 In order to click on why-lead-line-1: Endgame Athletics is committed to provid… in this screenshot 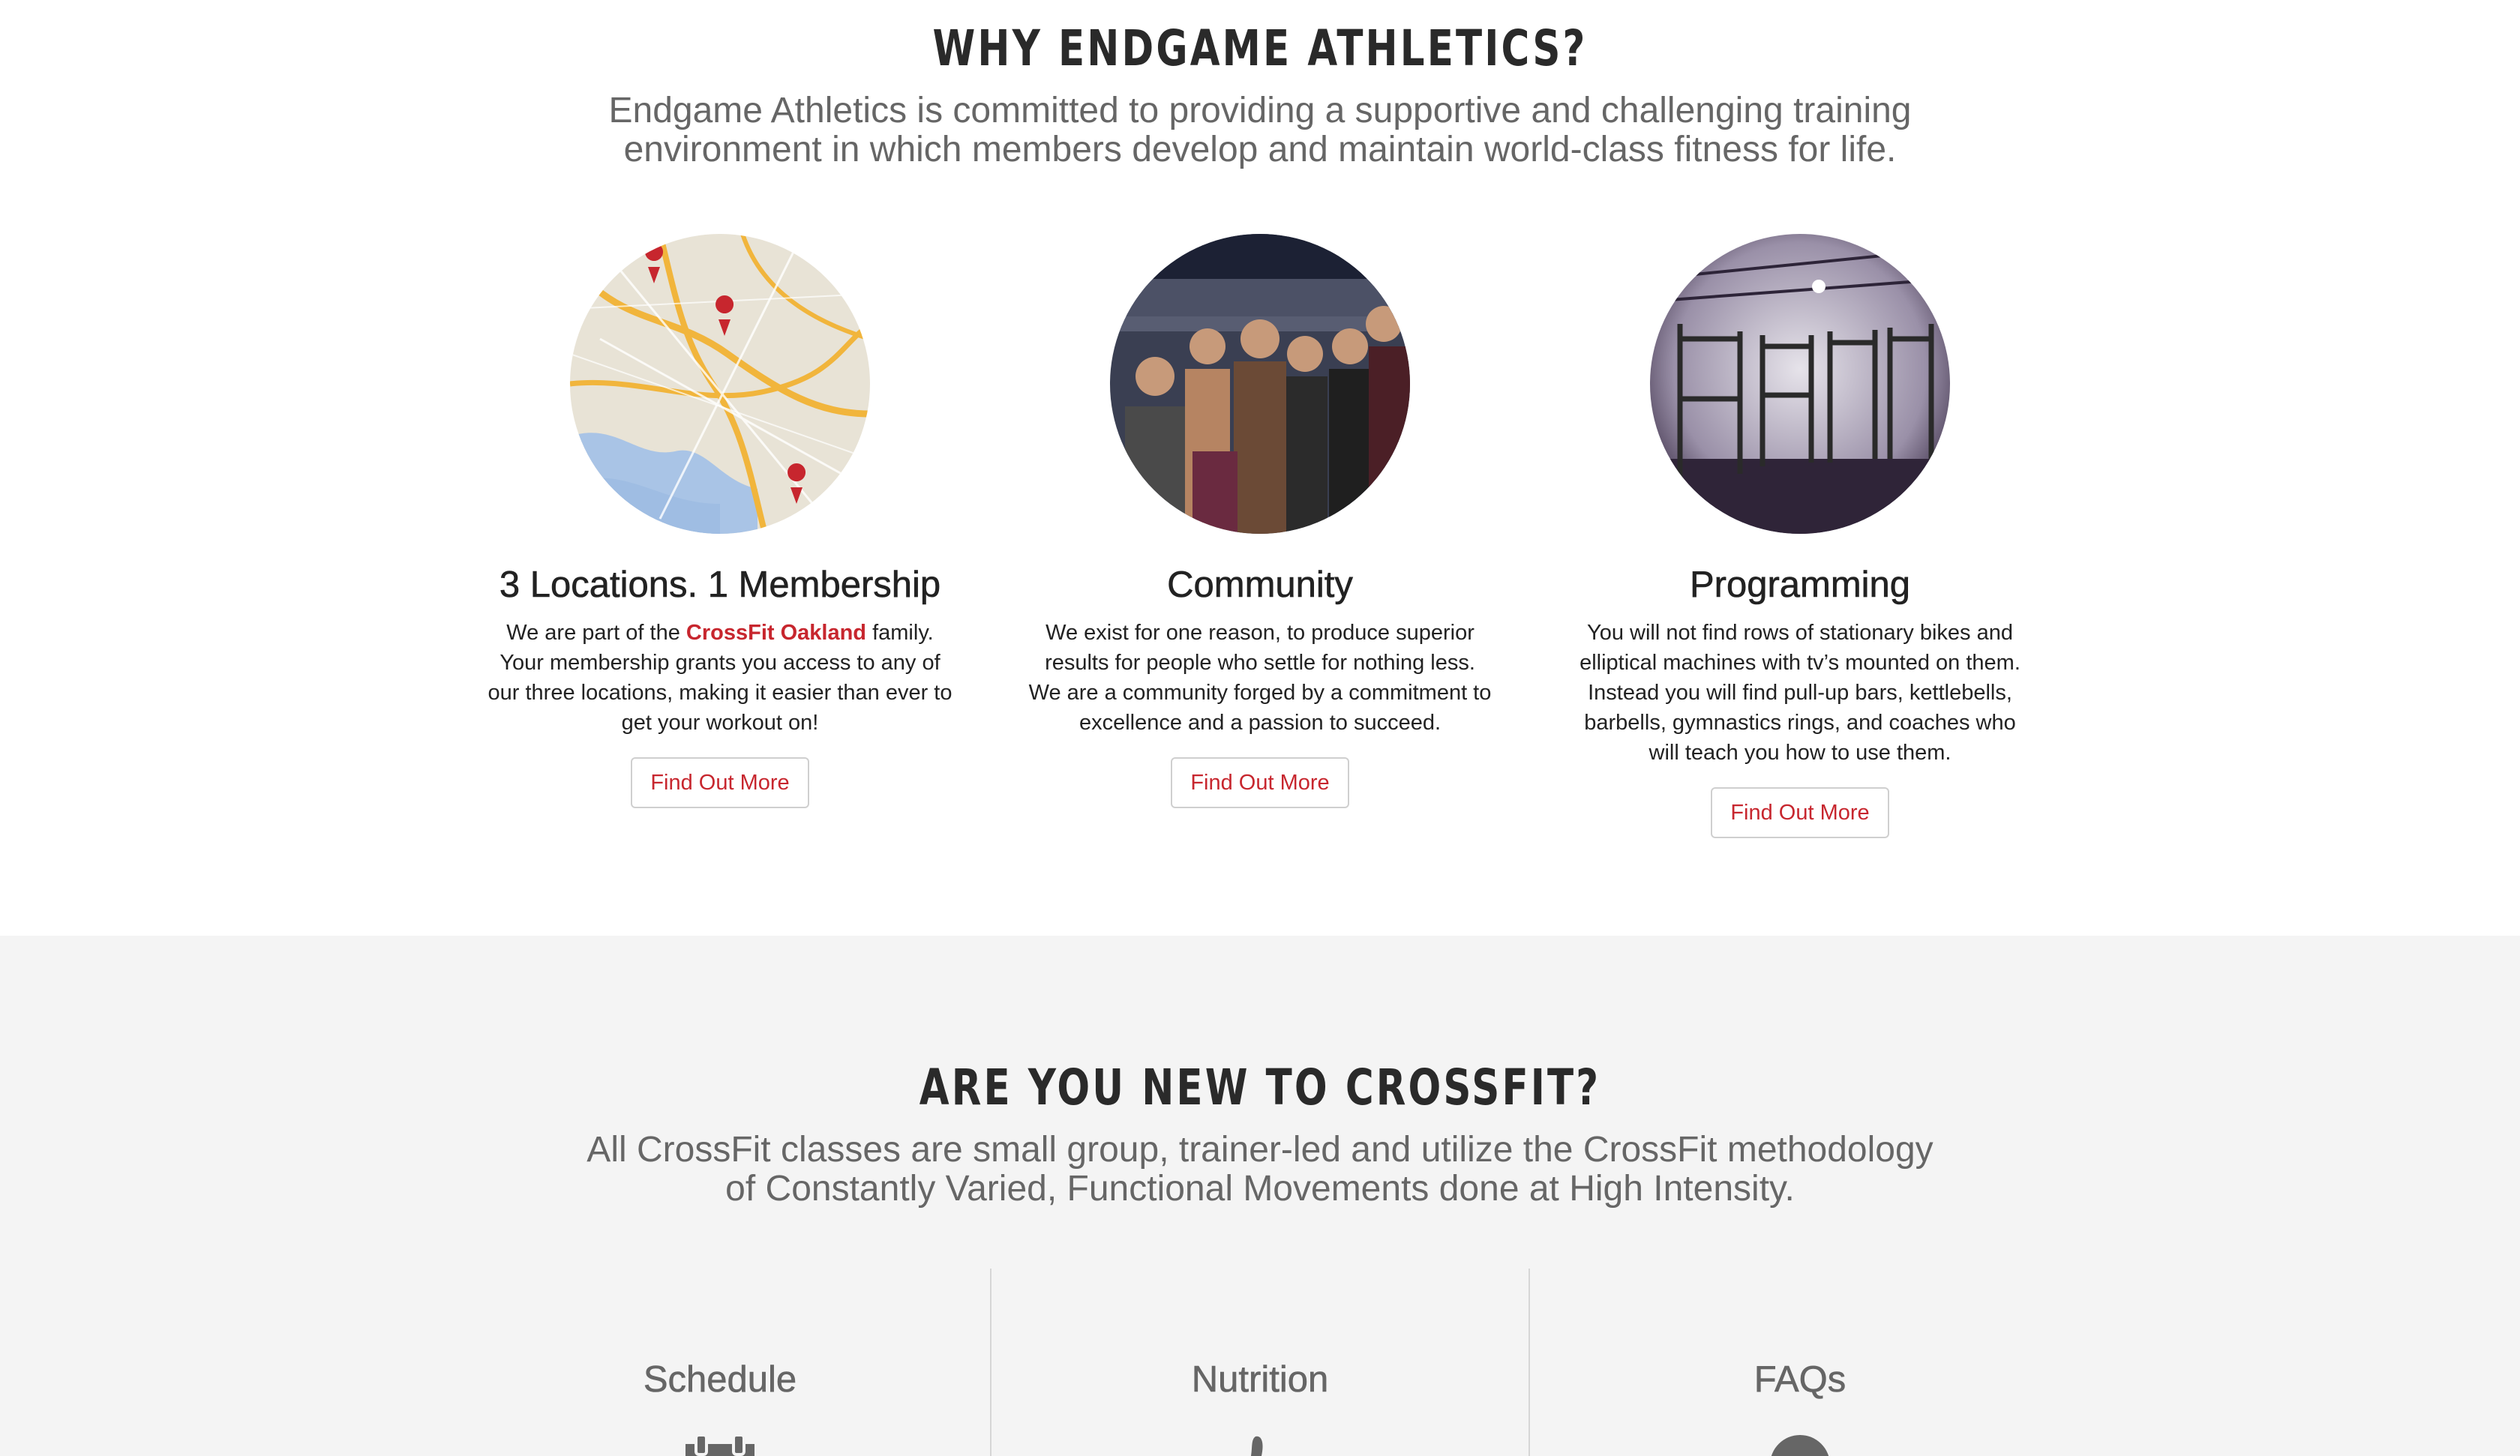, I will do `click(1260, 110)`.